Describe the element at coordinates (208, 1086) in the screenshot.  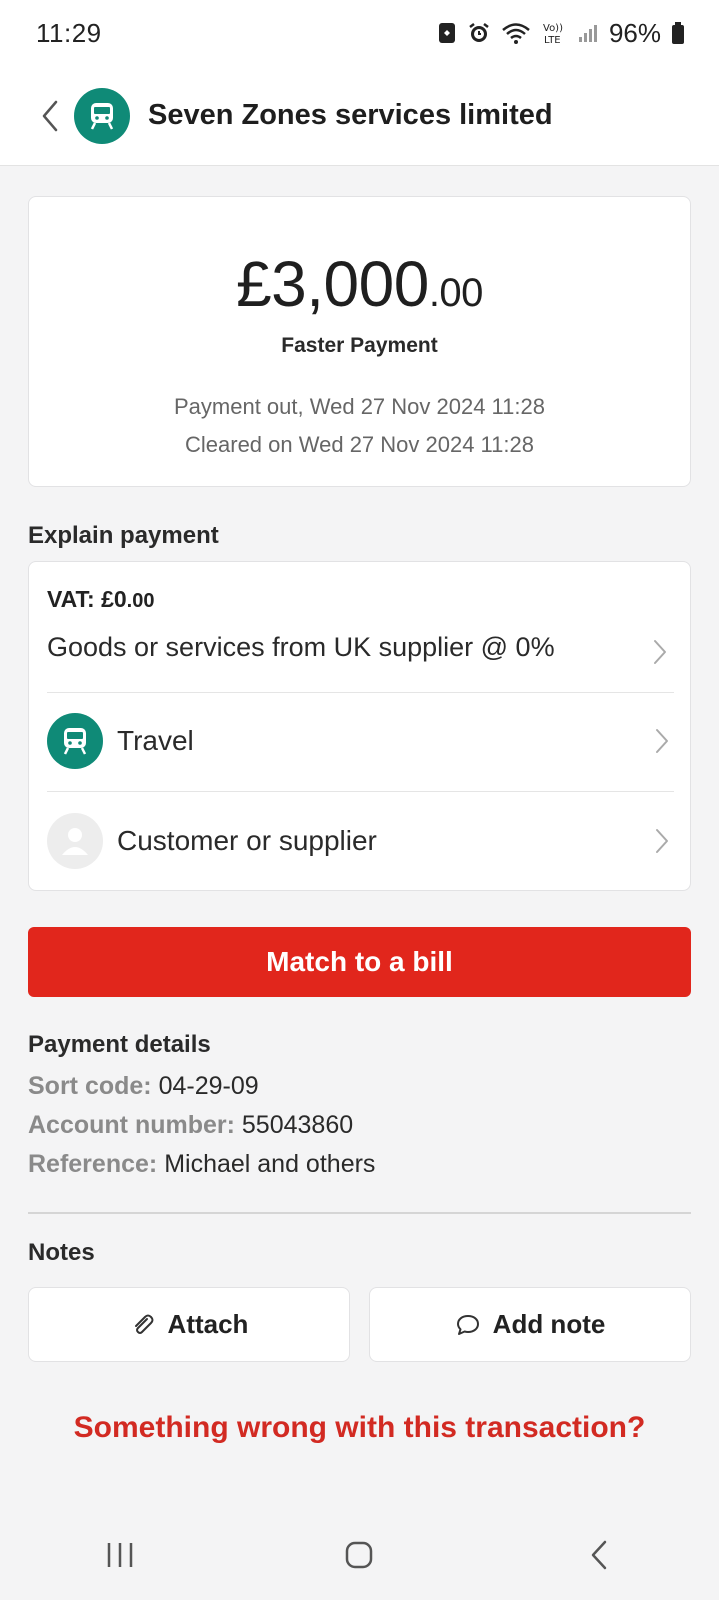
I see `sort-code-value: 04-29-09` at that location.